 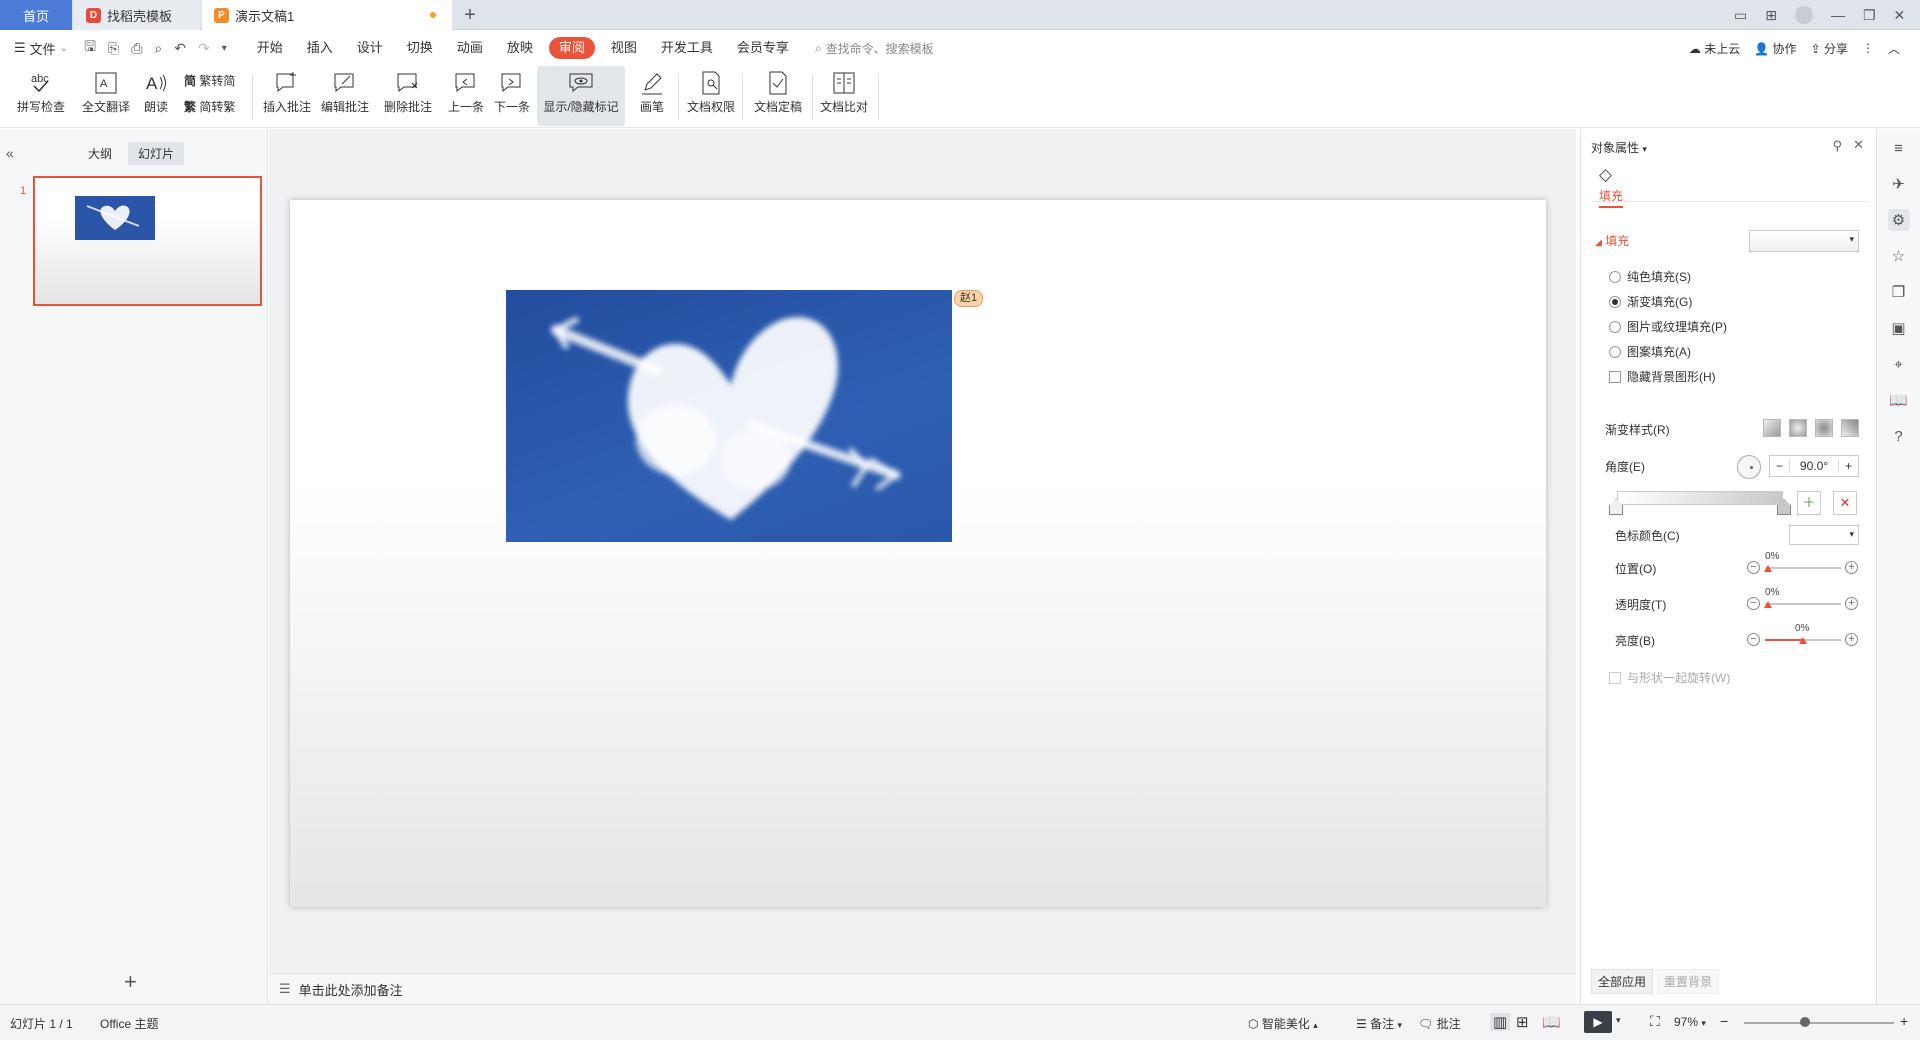 What do you see at coordinates (408, 96) in the screenshot?
I see `delete-comment-button: 删除批注` at bounding box center [408, 96].